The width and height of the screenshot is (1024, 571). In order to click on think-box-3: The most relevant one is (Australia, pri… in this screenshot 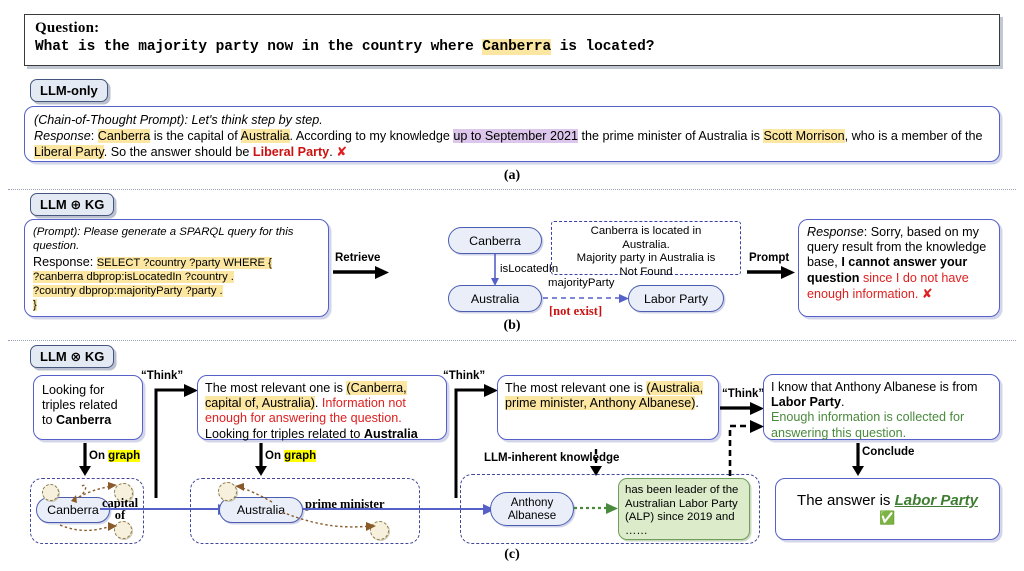, I will do `click(608, 407)`.